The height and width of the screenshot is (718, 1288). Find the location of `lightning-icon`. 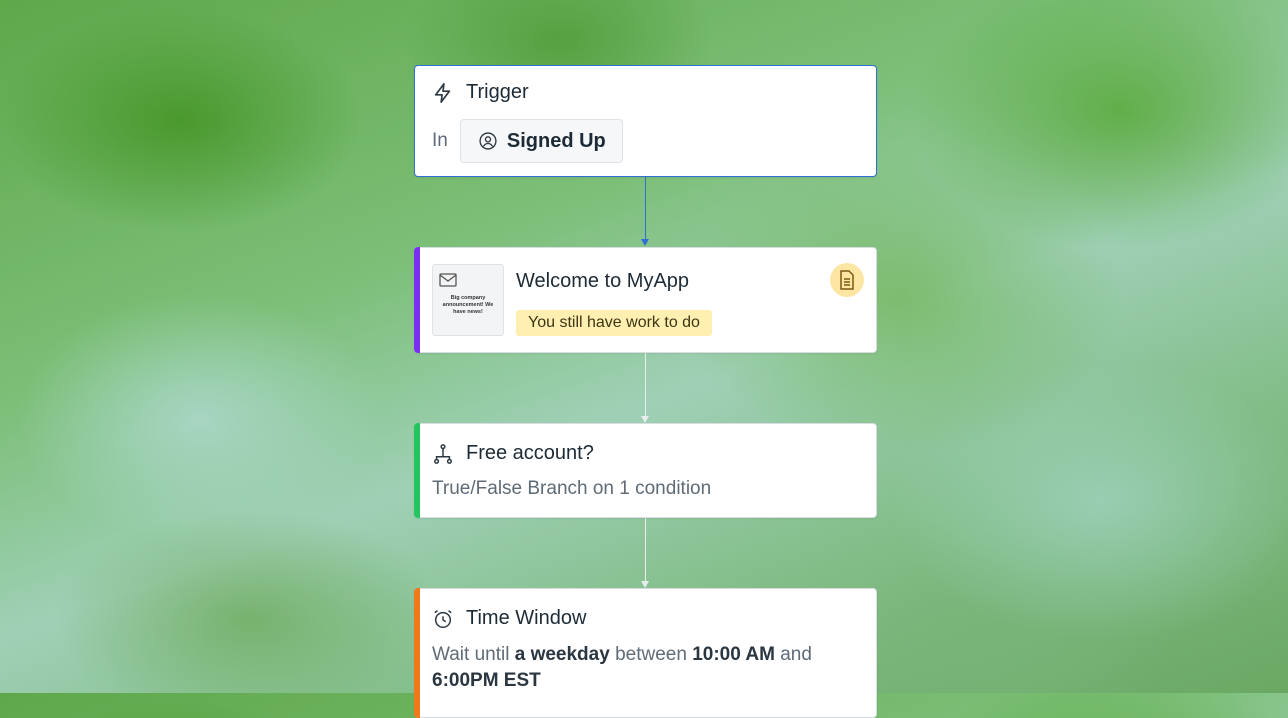

lightning-icon is located at coordinates (443, 93).